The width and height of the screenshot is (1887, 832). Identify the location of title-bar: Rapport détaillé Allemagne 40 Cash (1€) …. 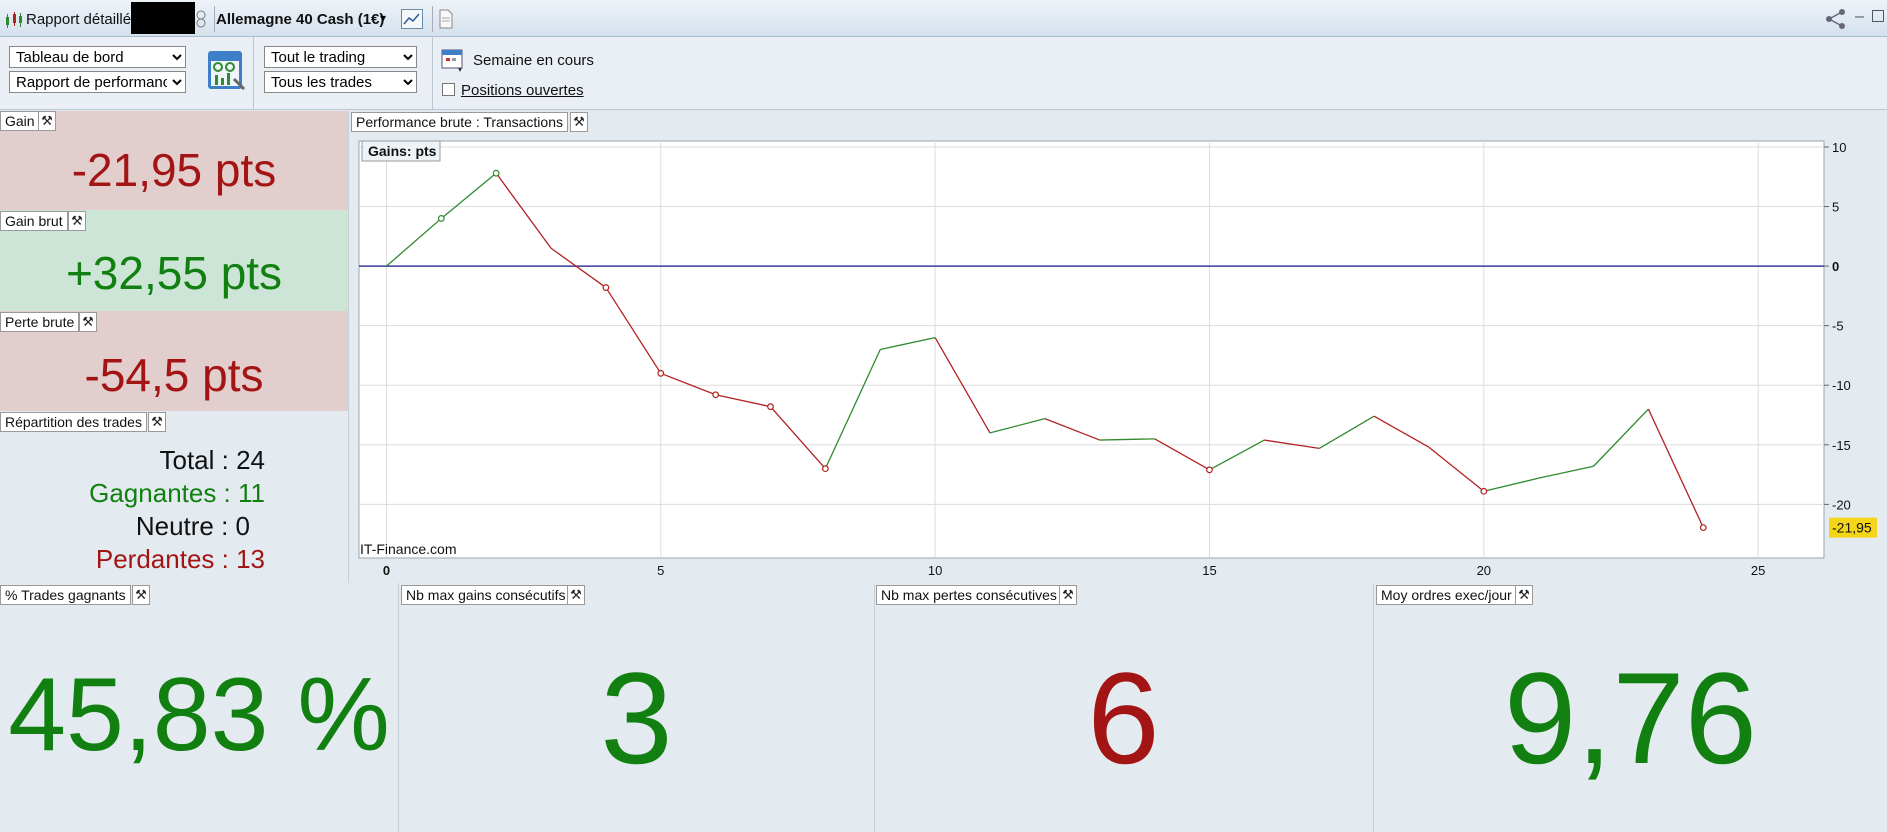
(943, 18).